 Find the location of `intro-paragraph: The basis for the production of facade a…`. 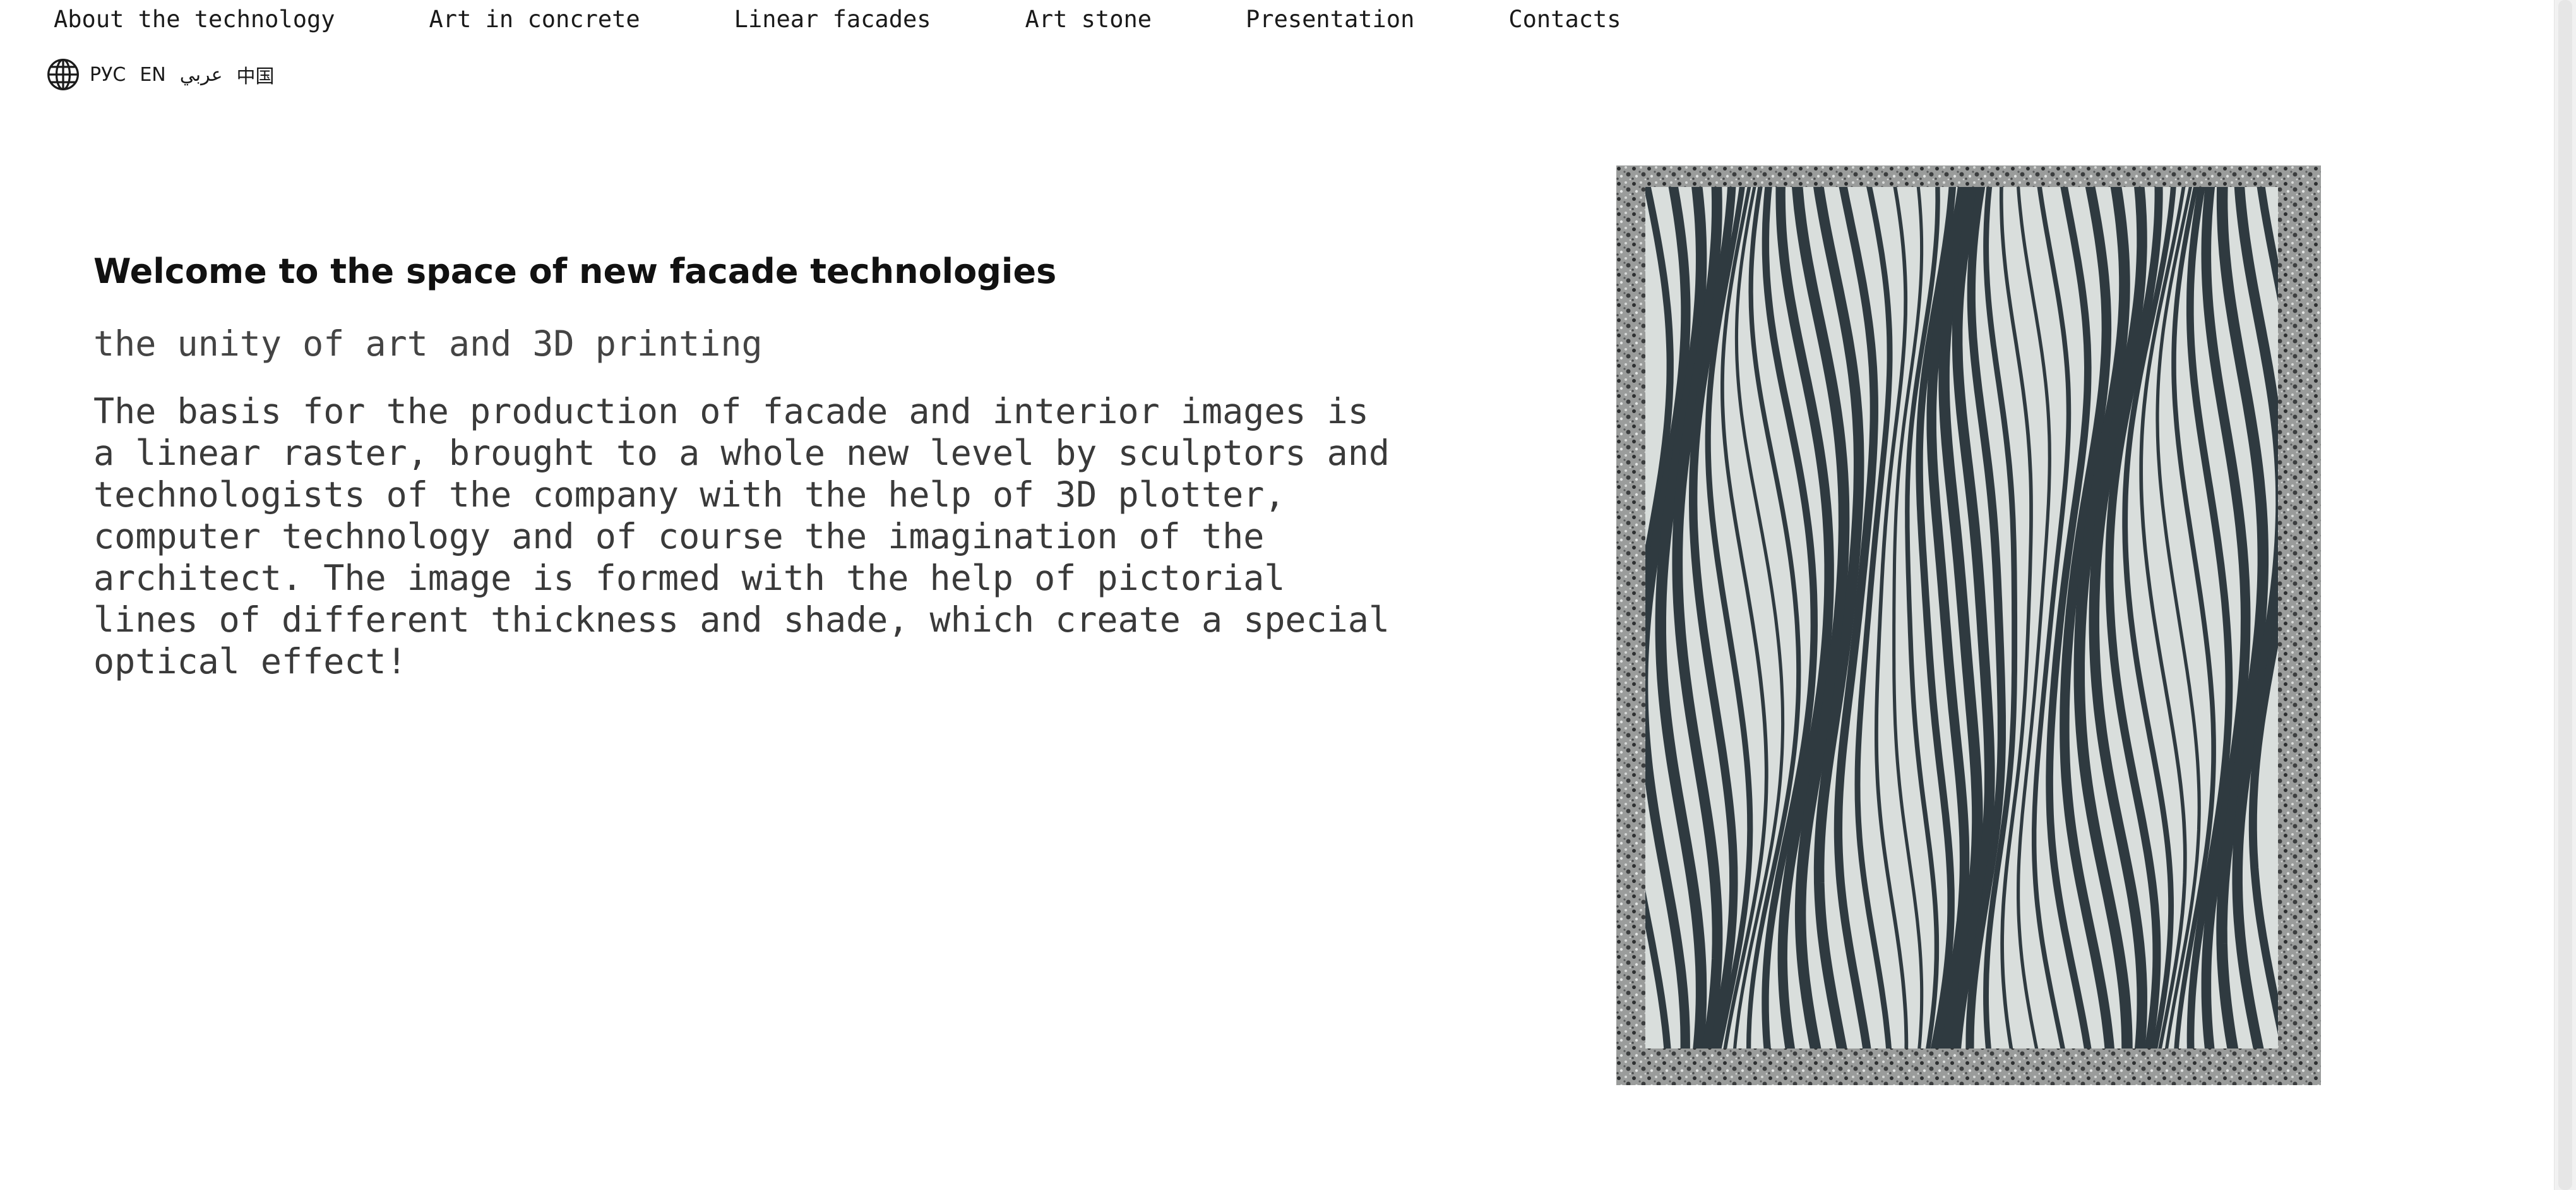

intro-paragraph: The basis for the production of facade a… is located at coordinates (741, 536).